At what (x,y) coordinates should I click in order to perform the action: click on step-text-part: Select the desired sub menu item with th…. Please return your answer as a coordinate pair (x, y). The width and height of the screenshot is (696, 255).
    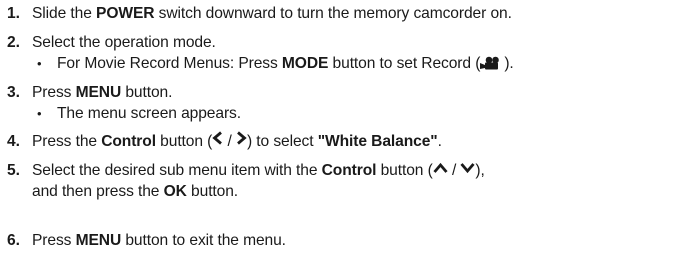
    Looking at the image, I should click on (177, 170).